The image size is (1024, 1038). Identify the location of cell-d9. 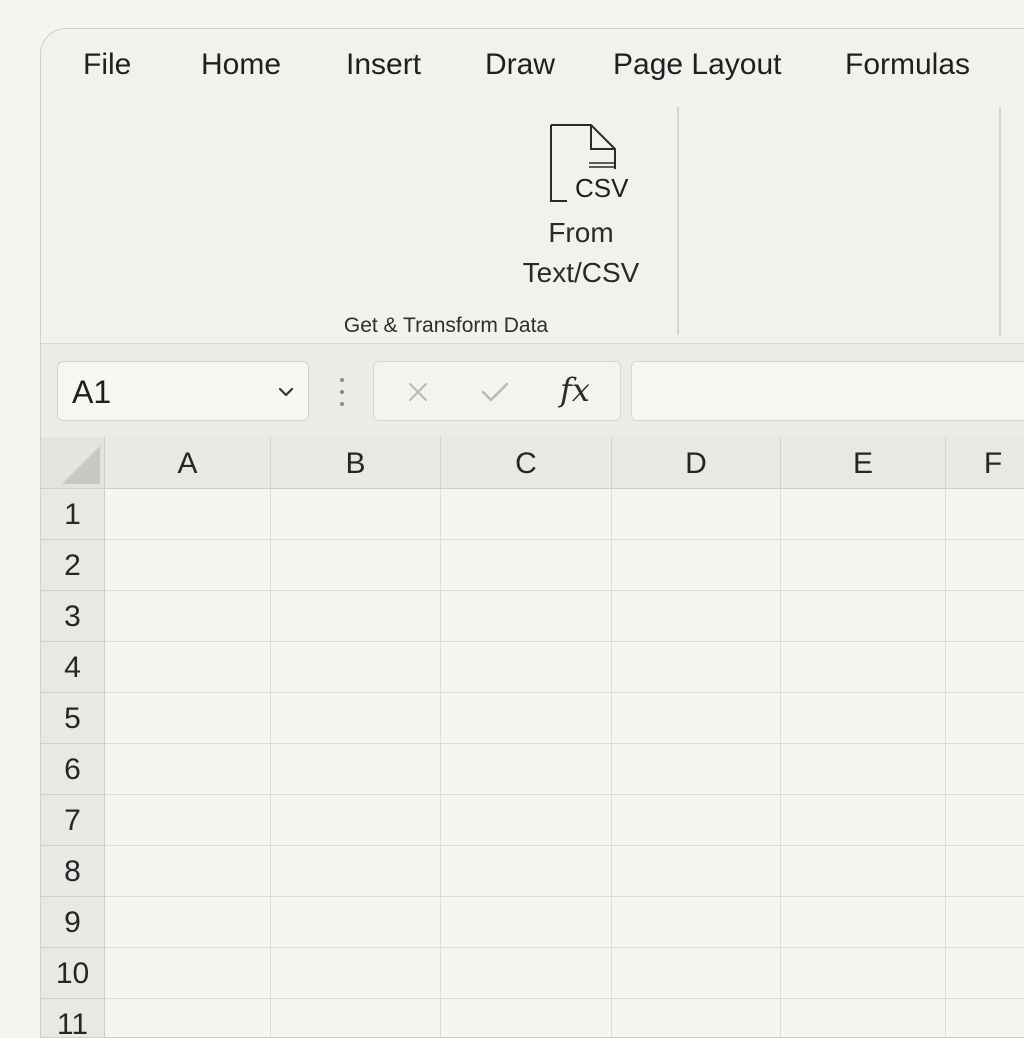
(696, 922).